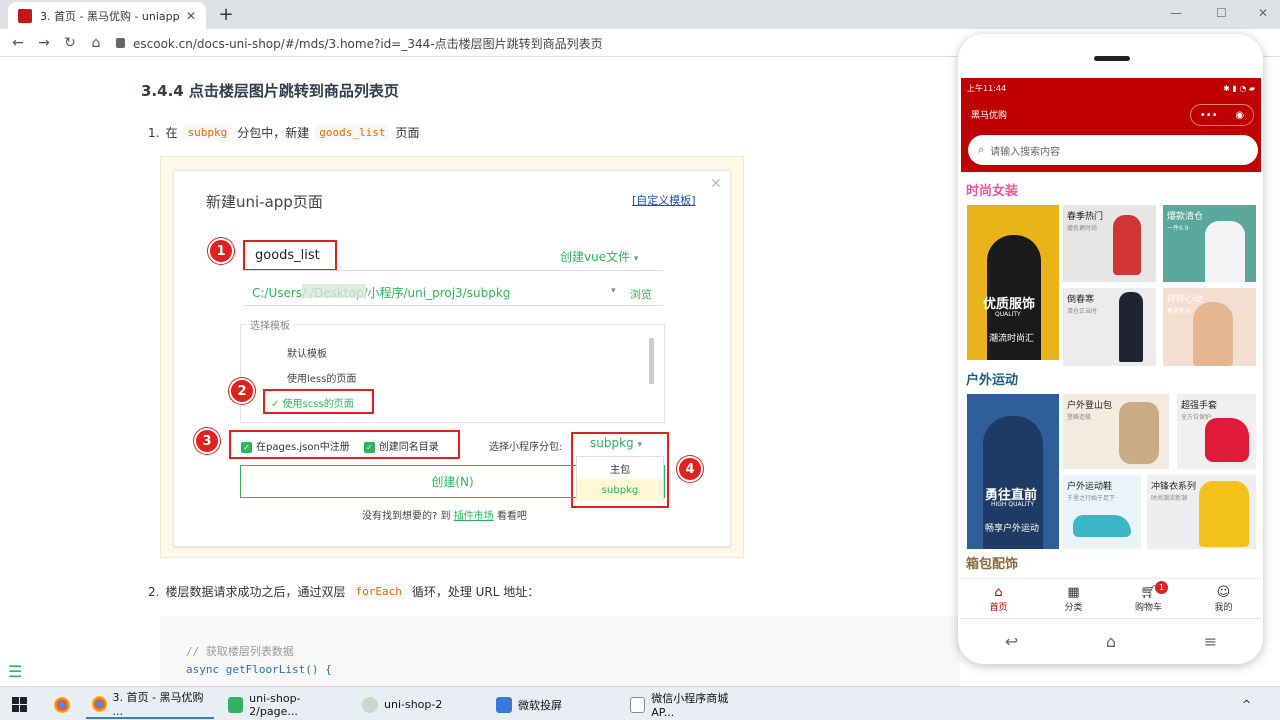 This screenshot has width=1280, height=720. I want to click on page-name-input: goods_list, so click(290, 255).